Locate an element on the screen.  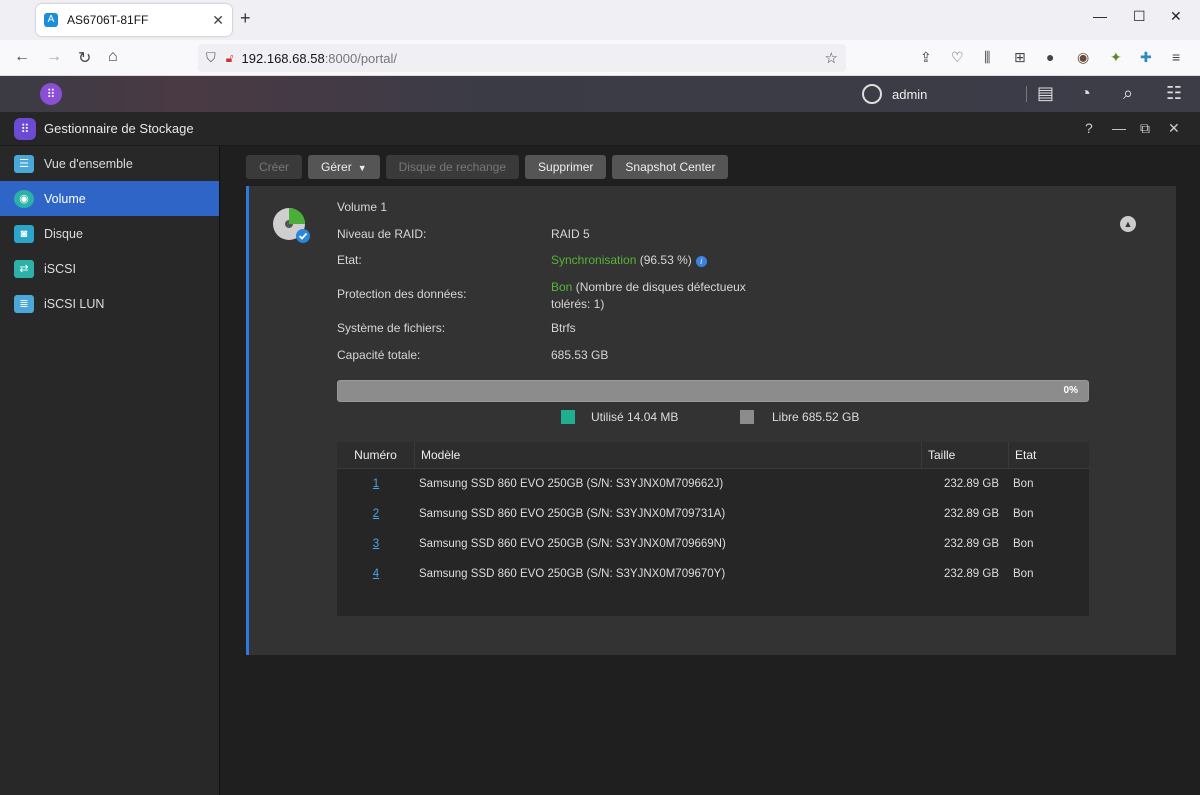
sidebar-item-overview: ☰ Vue d'ensemble is located at coordinates (109, 163).